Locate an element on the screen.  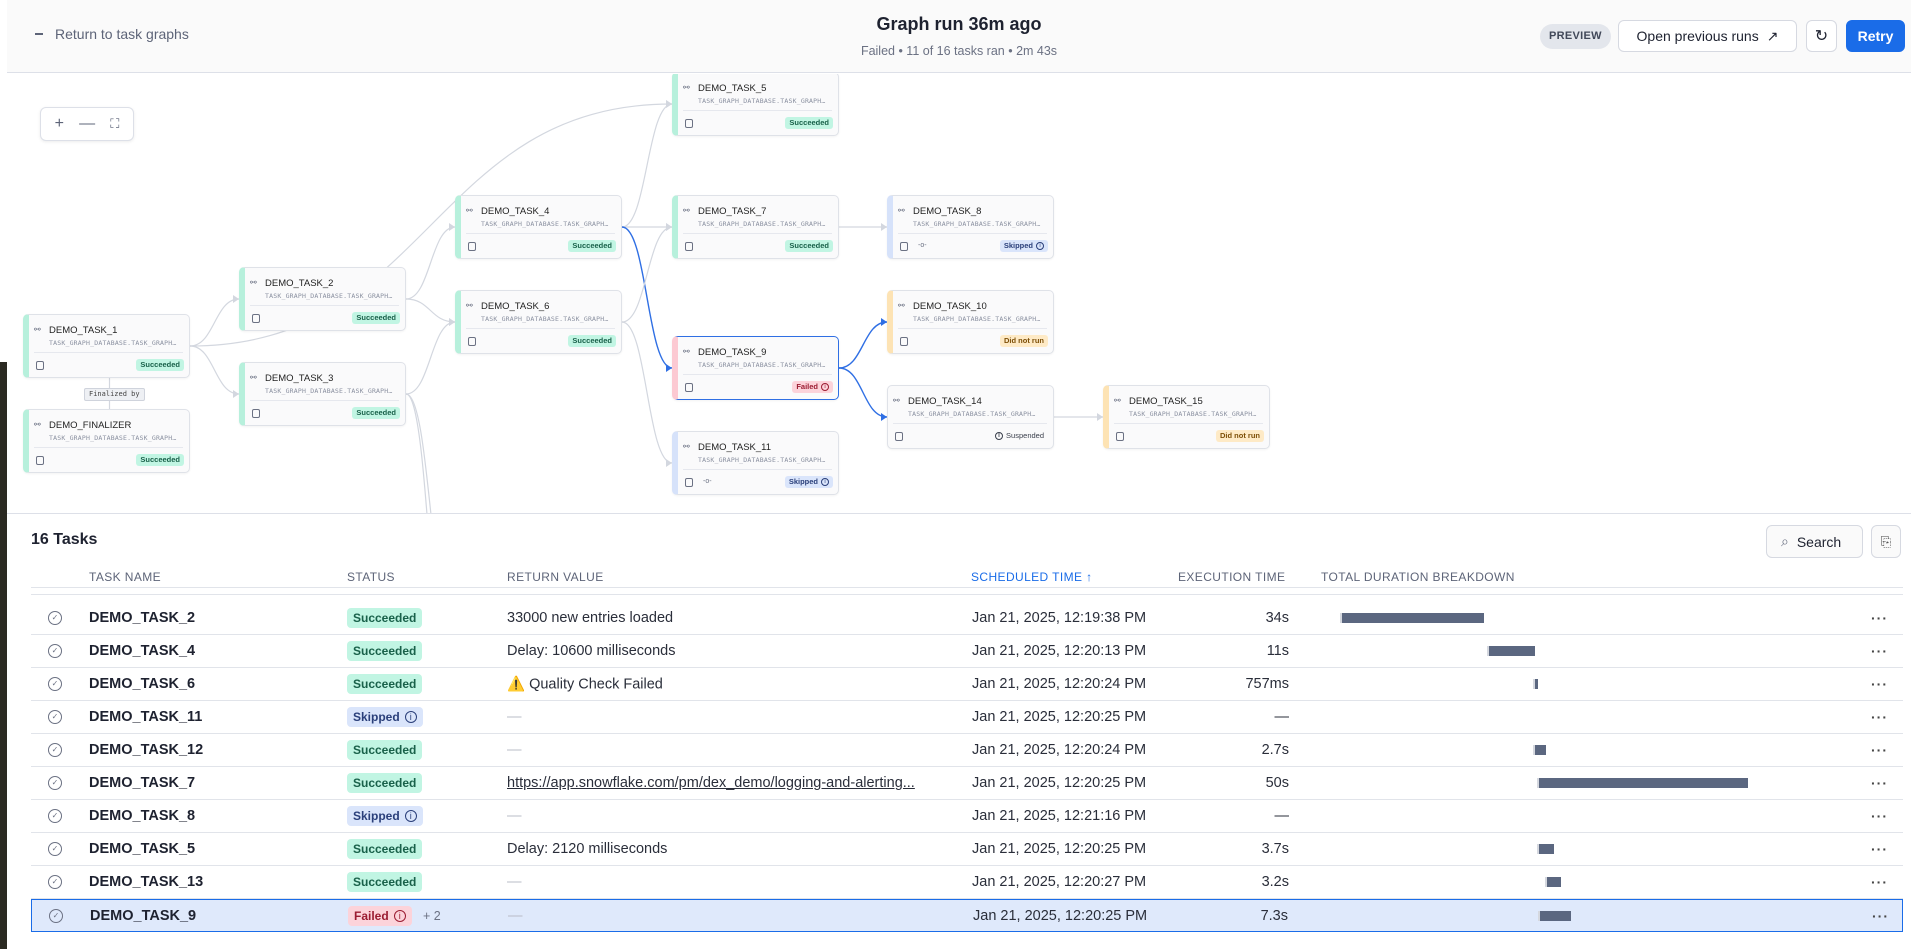
task-name: DEMO_TASK_12 is located at coordinates (146, 750).